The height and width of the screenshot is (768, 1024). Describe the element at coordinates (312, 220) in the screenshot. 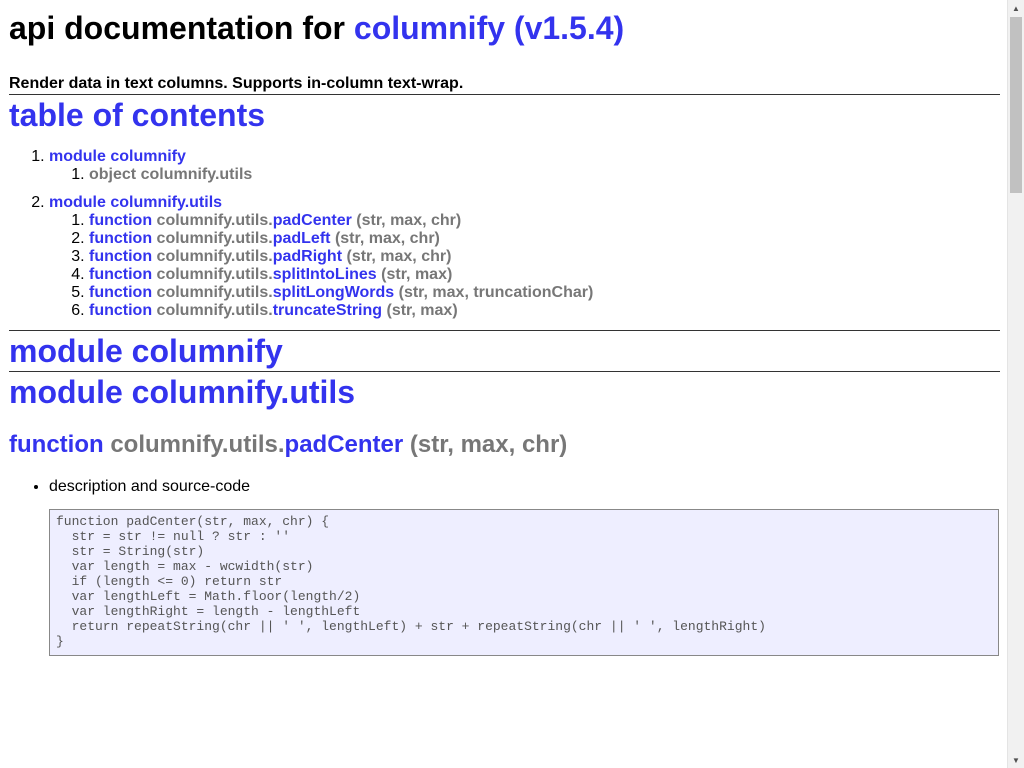

I see `toc-item-function-link: padCenter` at that location.